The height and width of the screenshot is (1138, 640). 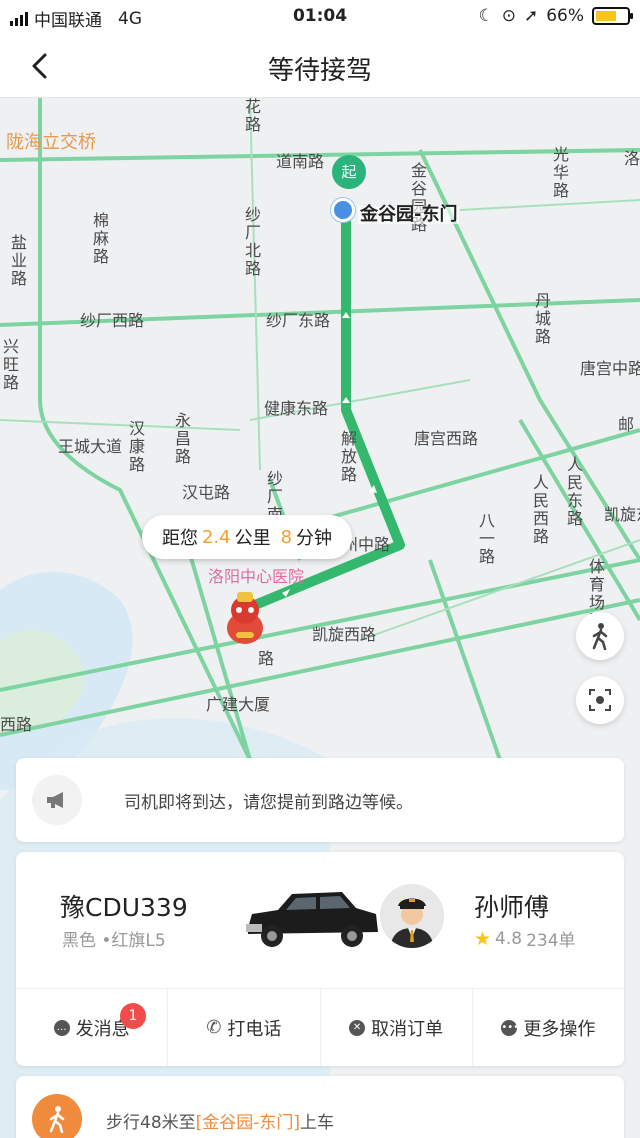 I want to click on map-label-you: 邮, so click(x=626, y=424).